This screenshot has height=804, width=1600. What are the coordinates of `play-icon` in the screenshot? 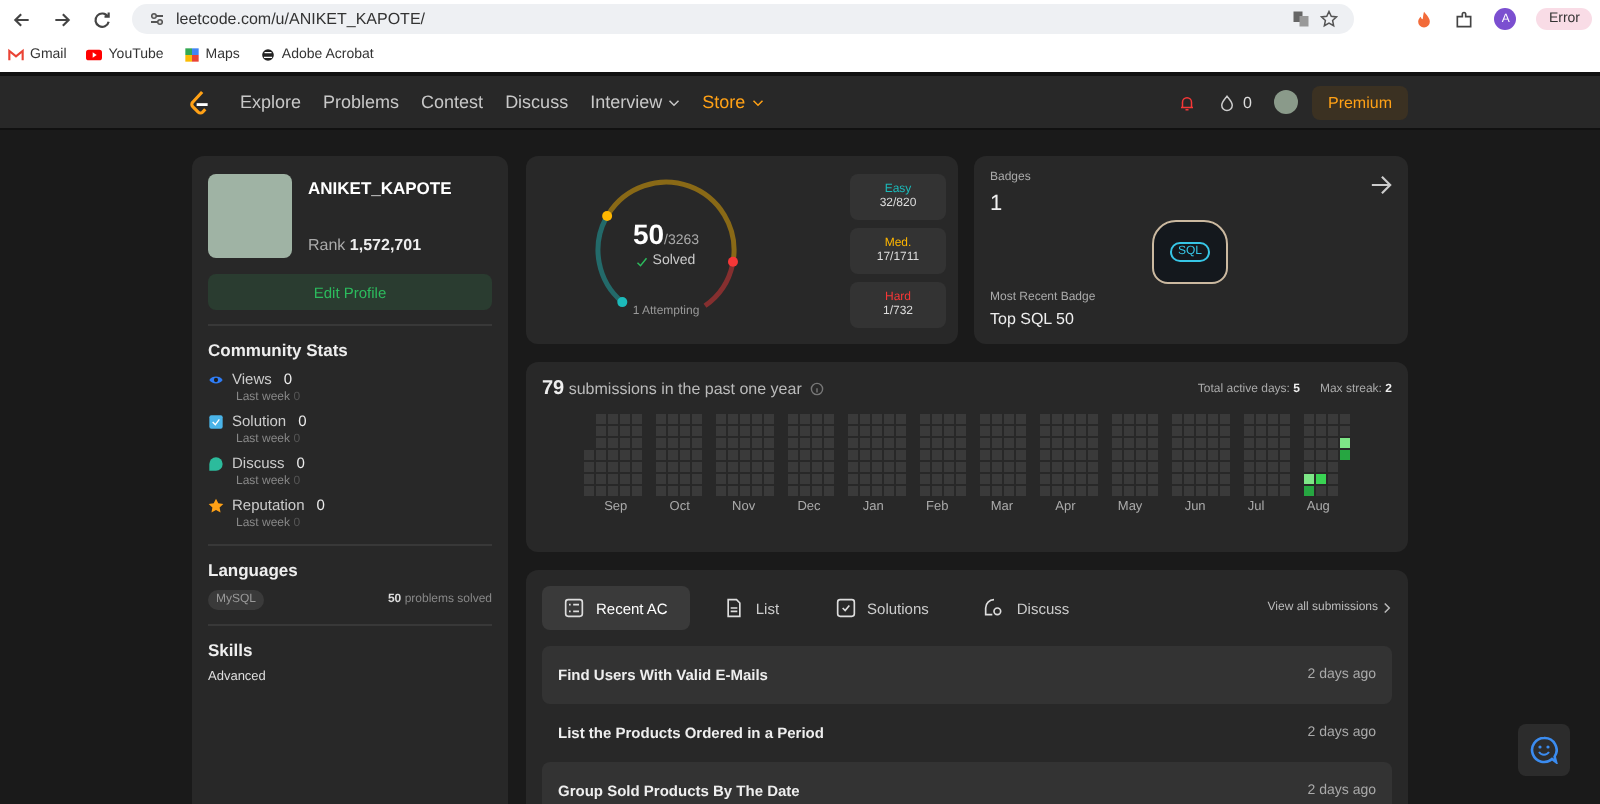 It's located at (94, 55).